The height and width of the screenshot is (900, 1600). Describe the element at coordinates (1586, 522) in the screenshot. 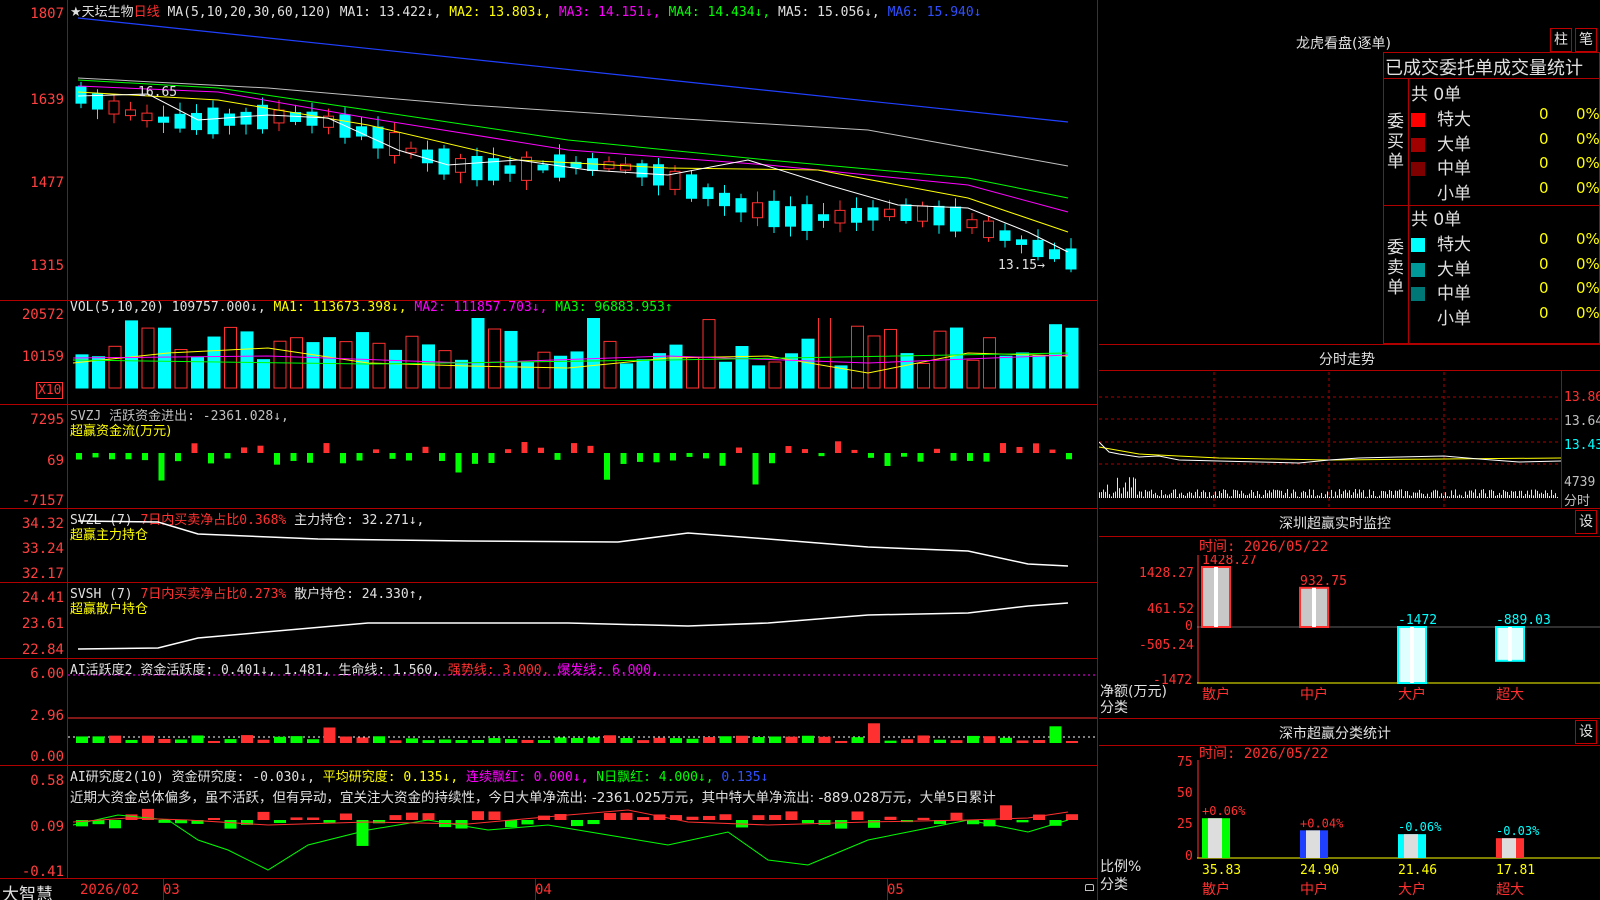

I see `monitor-settings-button: 设` at that location.